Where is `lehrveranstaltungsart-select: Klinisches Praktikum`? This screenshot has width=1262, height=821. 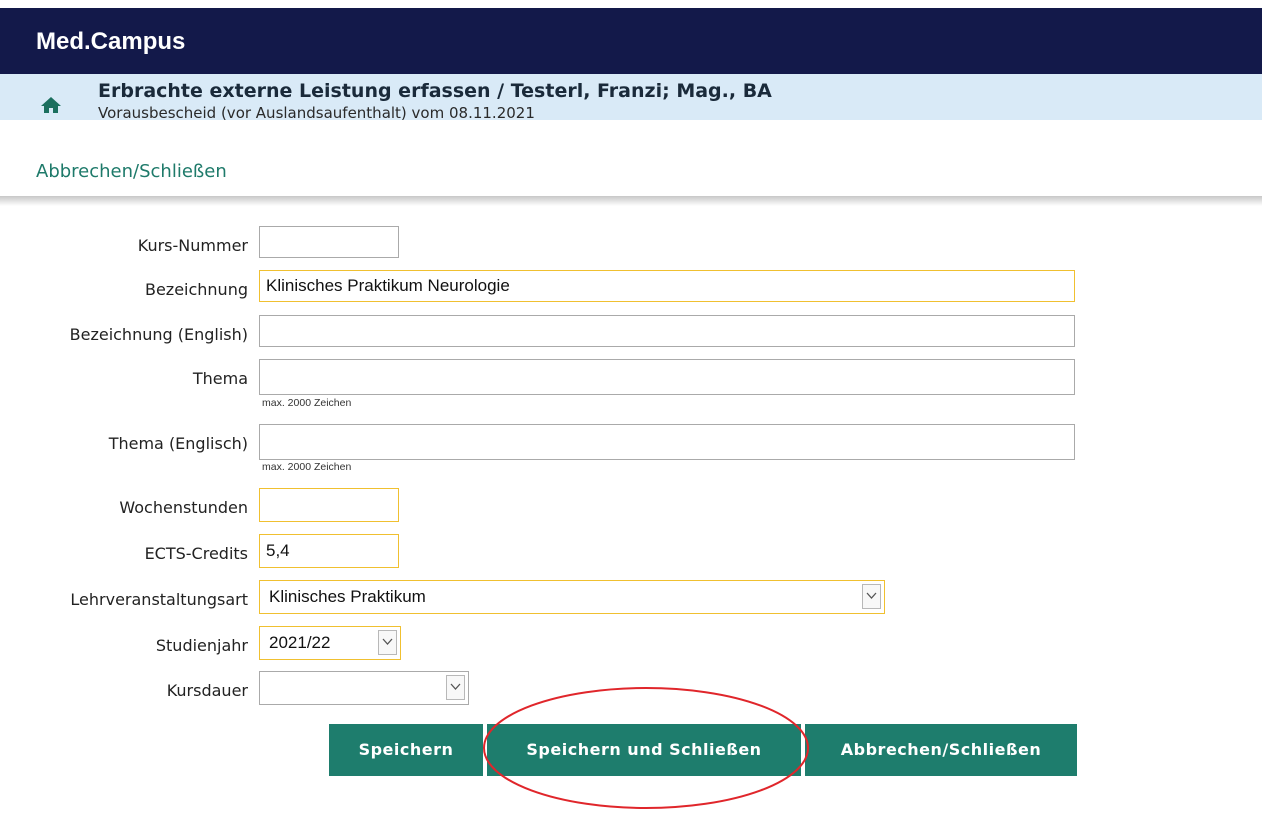 lehrveranstaltungsart-select: Klinisches Praktikum is located at coordinates (572, 597).